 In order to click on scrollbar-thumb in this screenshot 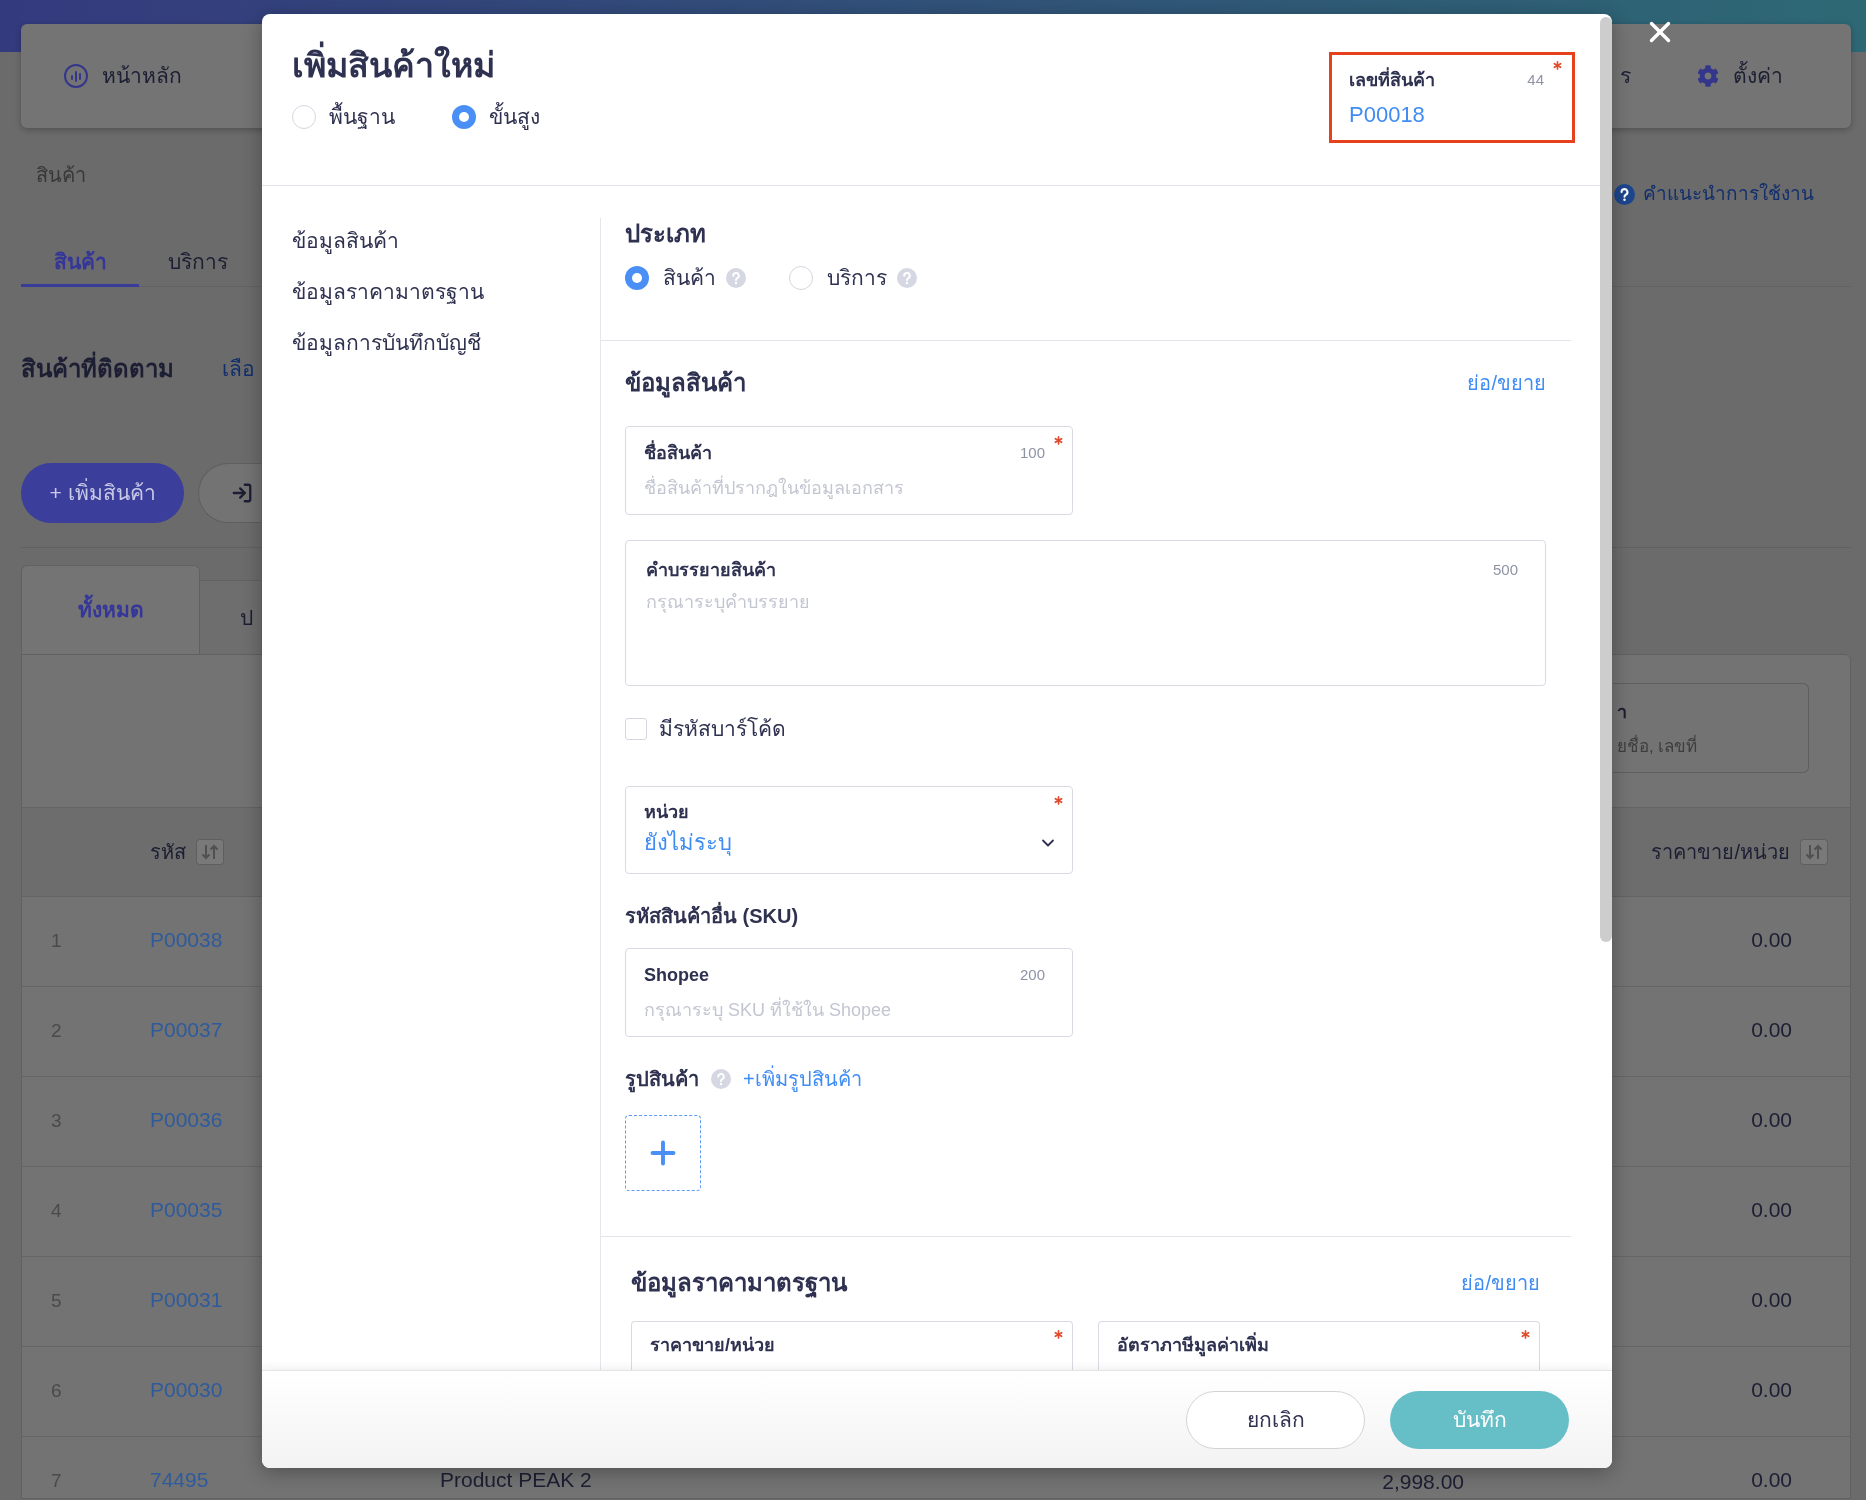, I will do `click(1606, 479)`.